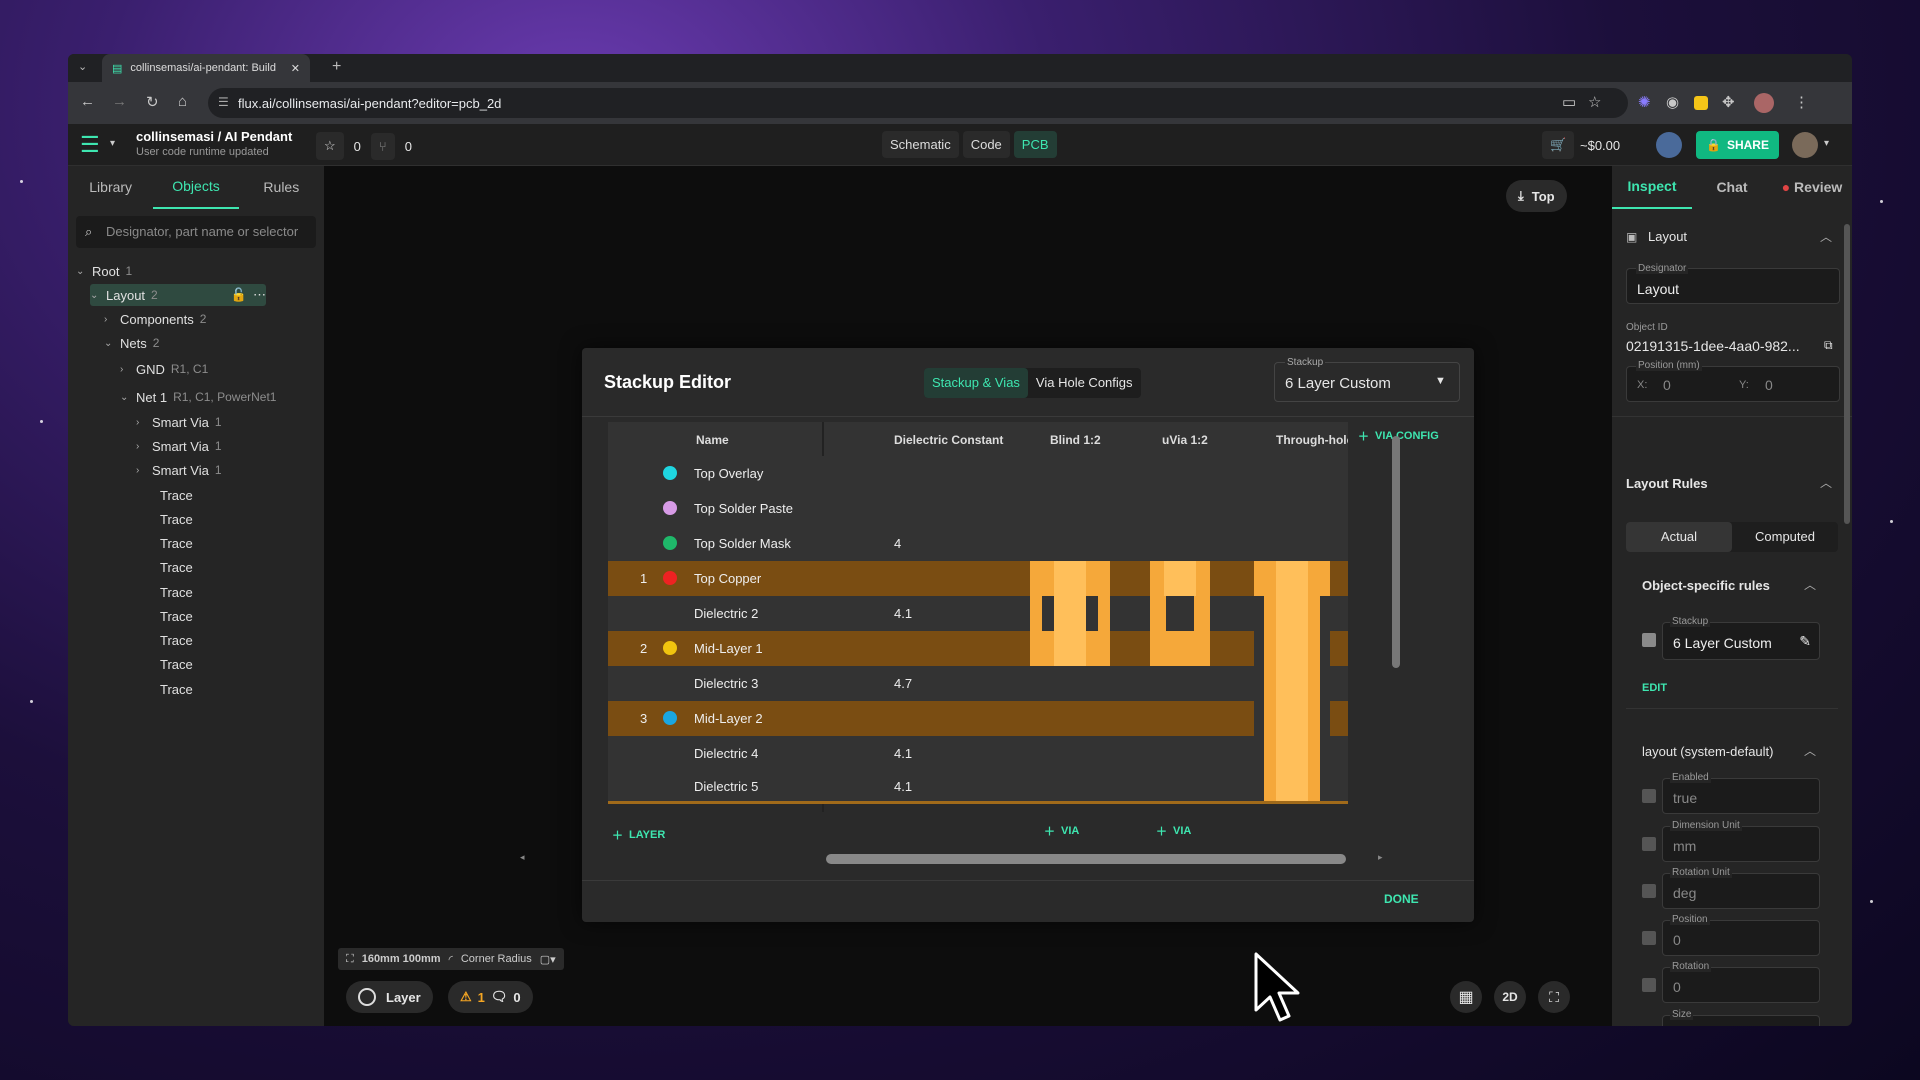  What do you see at coordinates (1652, 187) in the screenshot?
I see `tab-inspect: Inspect` at bounding box center [1652, 187].